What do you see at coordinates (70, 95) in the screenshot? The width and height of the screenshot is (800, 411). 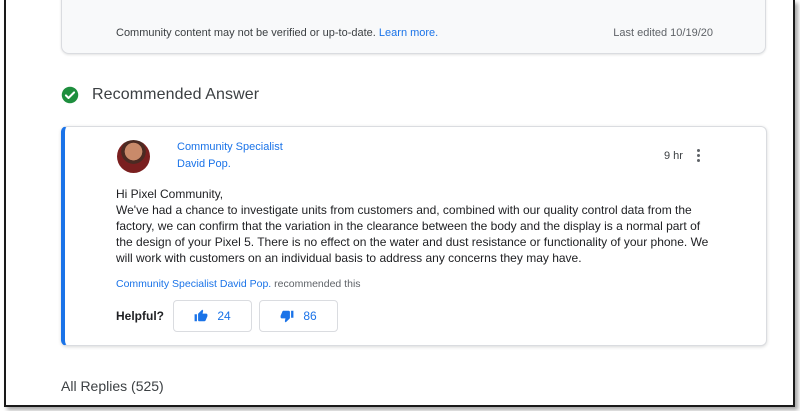 I see `check-circle-icon` at bounding box center [70, 95].